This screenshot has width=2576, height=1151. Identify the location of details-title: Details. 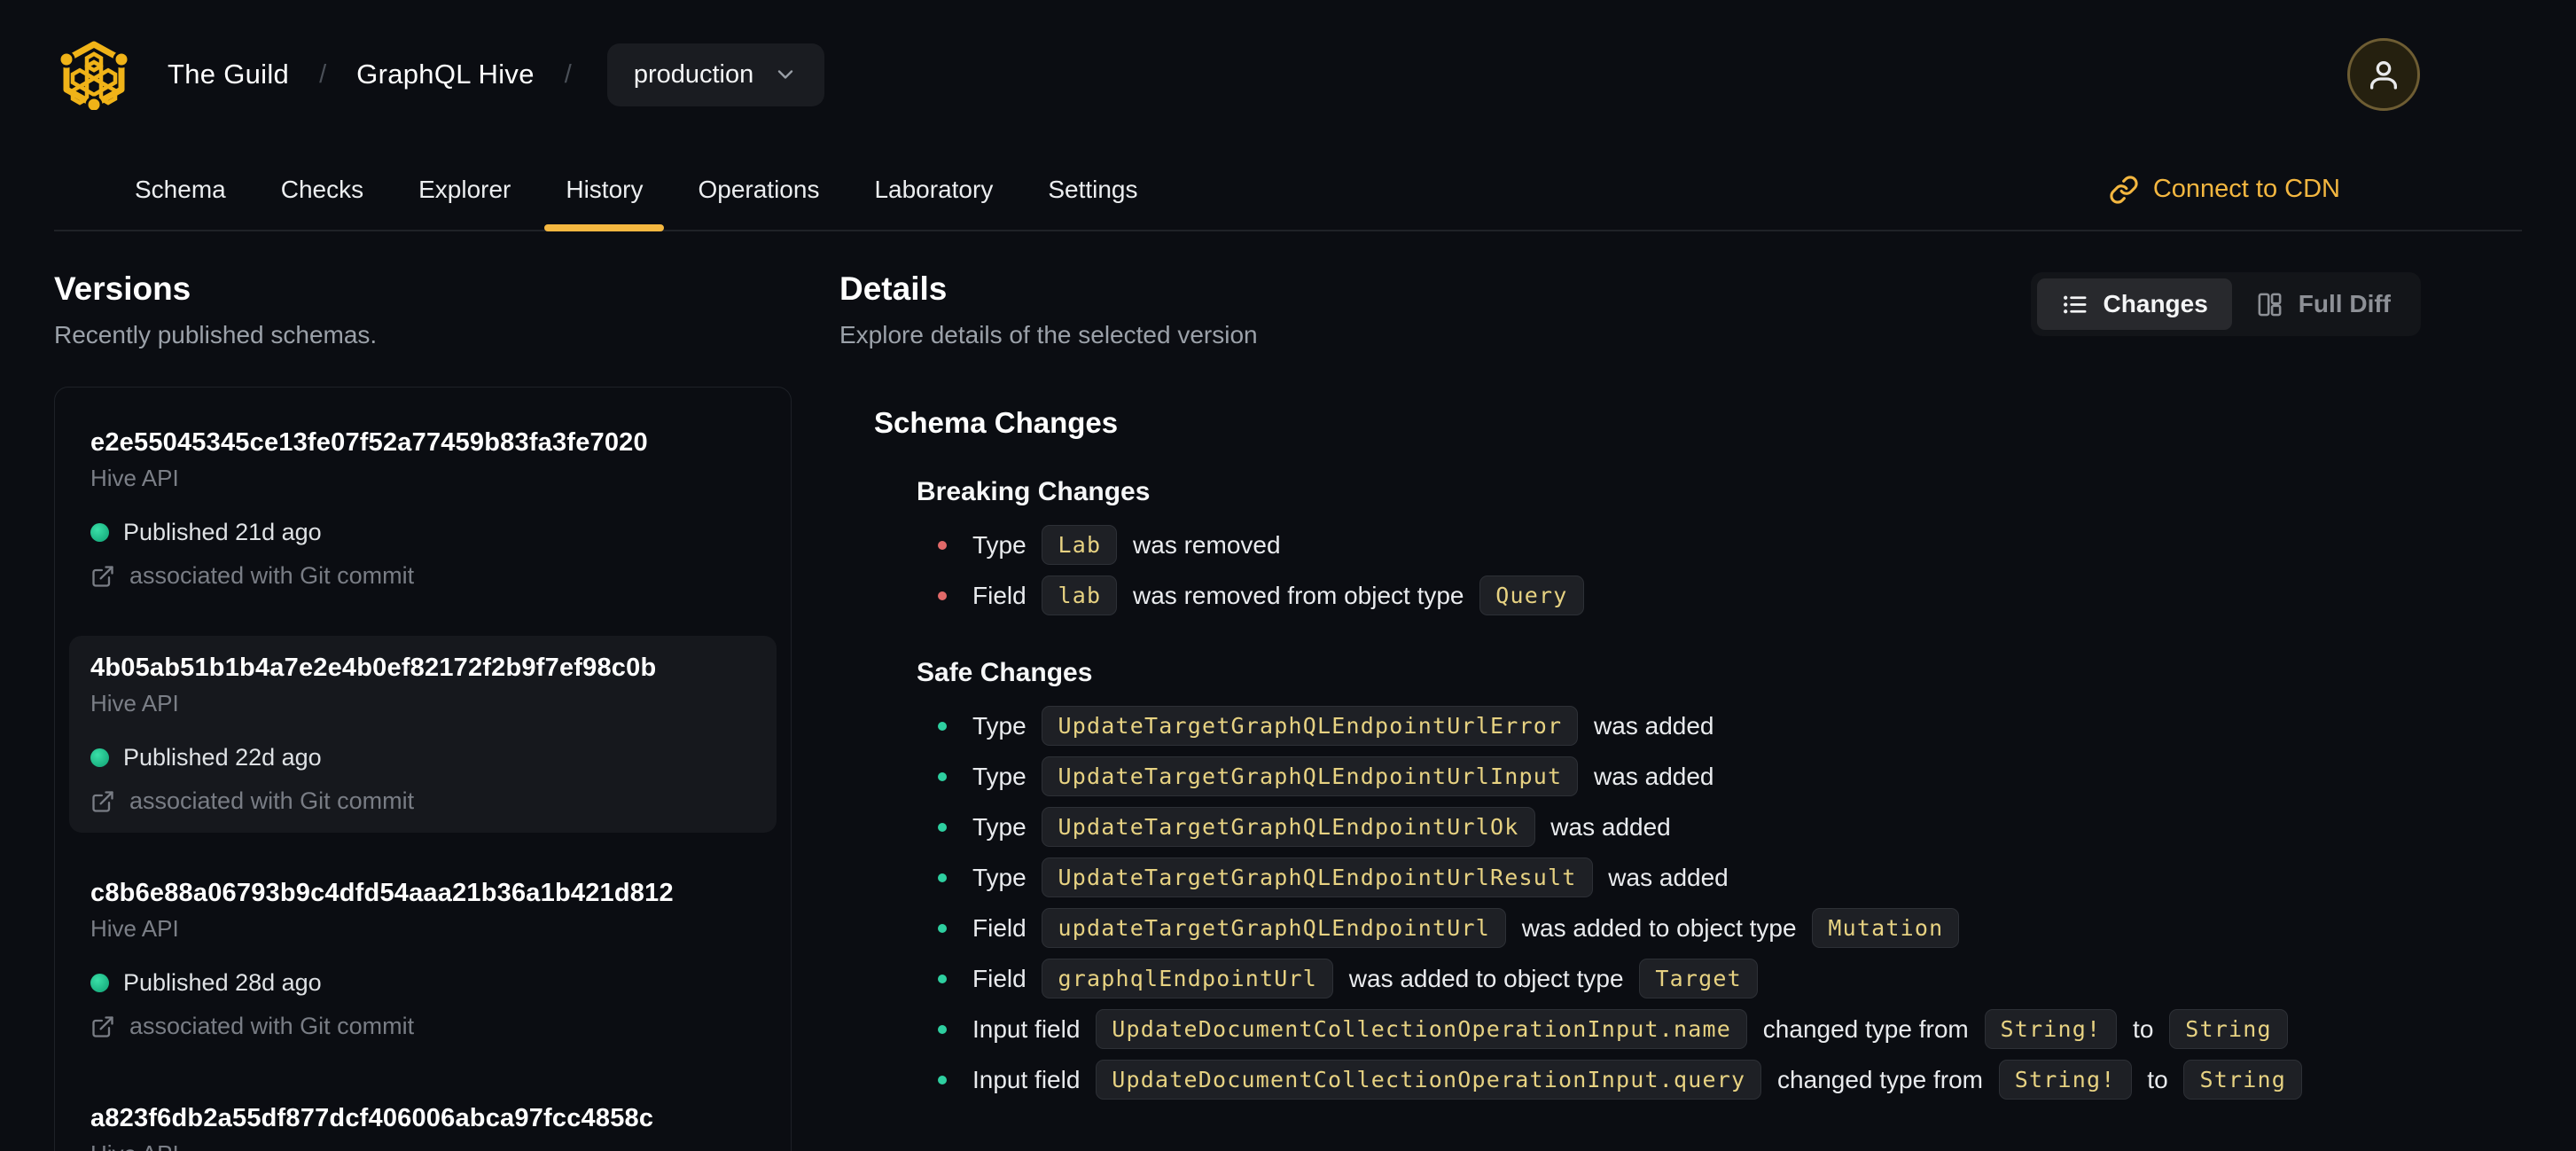
(893, 288).